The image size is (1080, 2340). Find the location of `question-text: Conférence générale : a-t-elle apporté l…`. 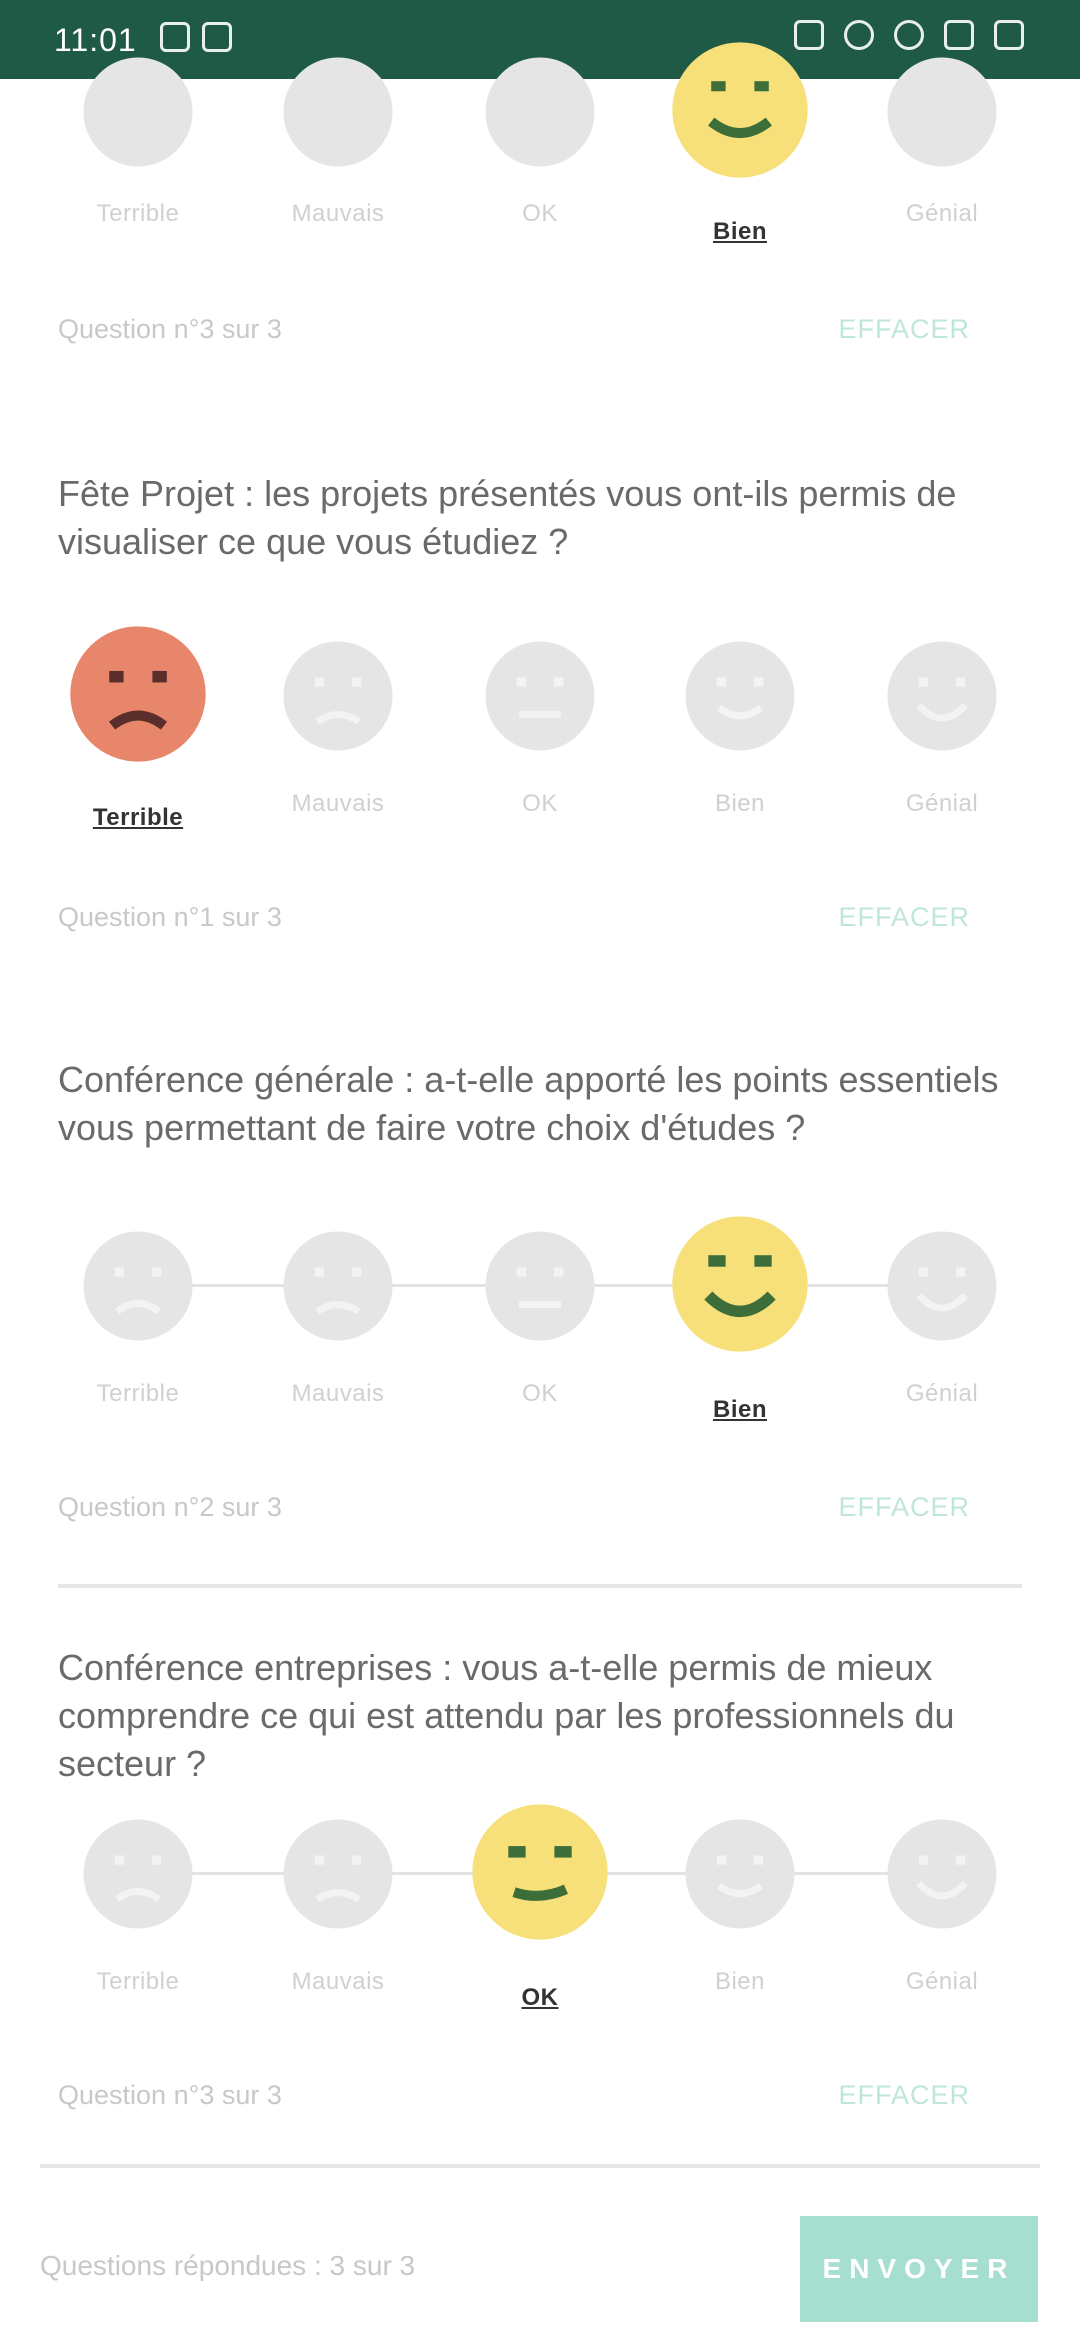

question-text: Conférence générale : a-t-elle apporté l… is located at coordinates (528, 1103).